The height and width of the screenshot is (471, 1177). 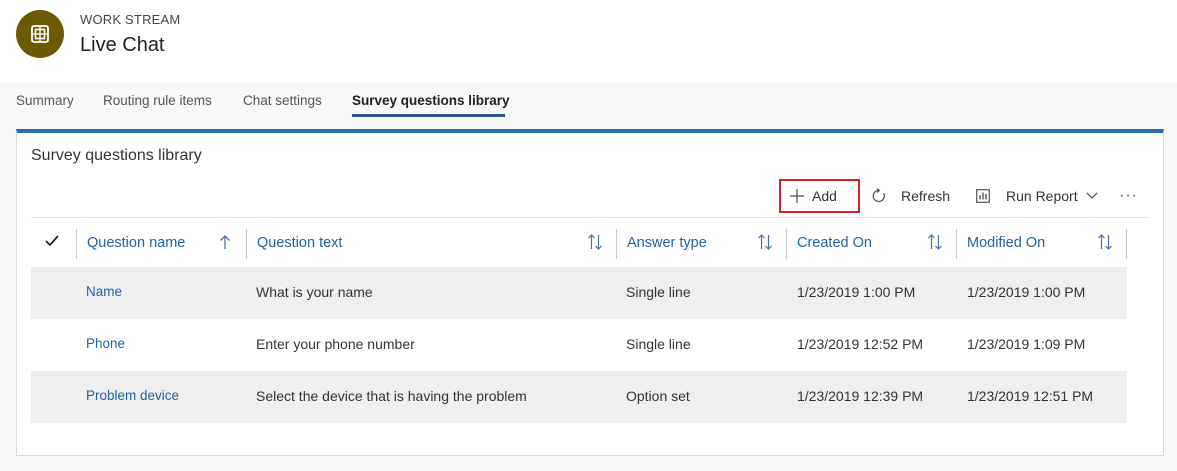 What do you see at coordinates (1092, 196) in the screenshot?
I see `chevron-down-icon` at bounding box center [1092, 196].